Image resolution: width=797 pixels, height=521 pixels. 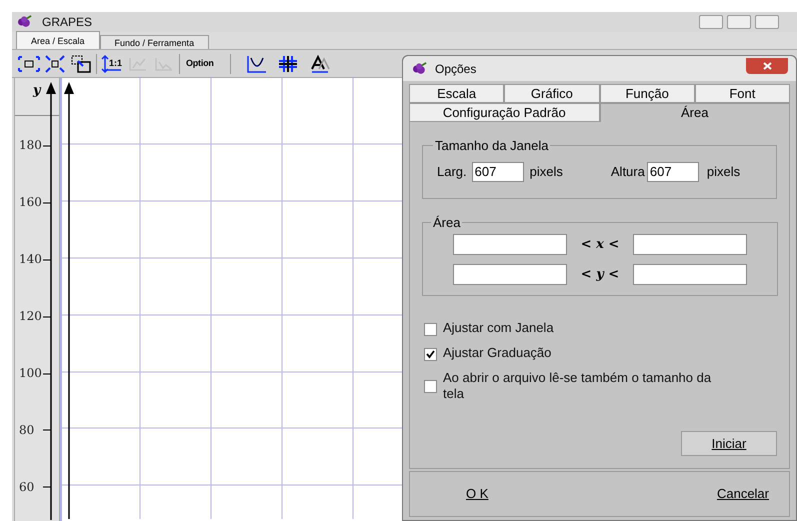 What do you see at coordinates (711, 22) in the screenshot?
I see `minimize-button` at bounding box center [711, 22].